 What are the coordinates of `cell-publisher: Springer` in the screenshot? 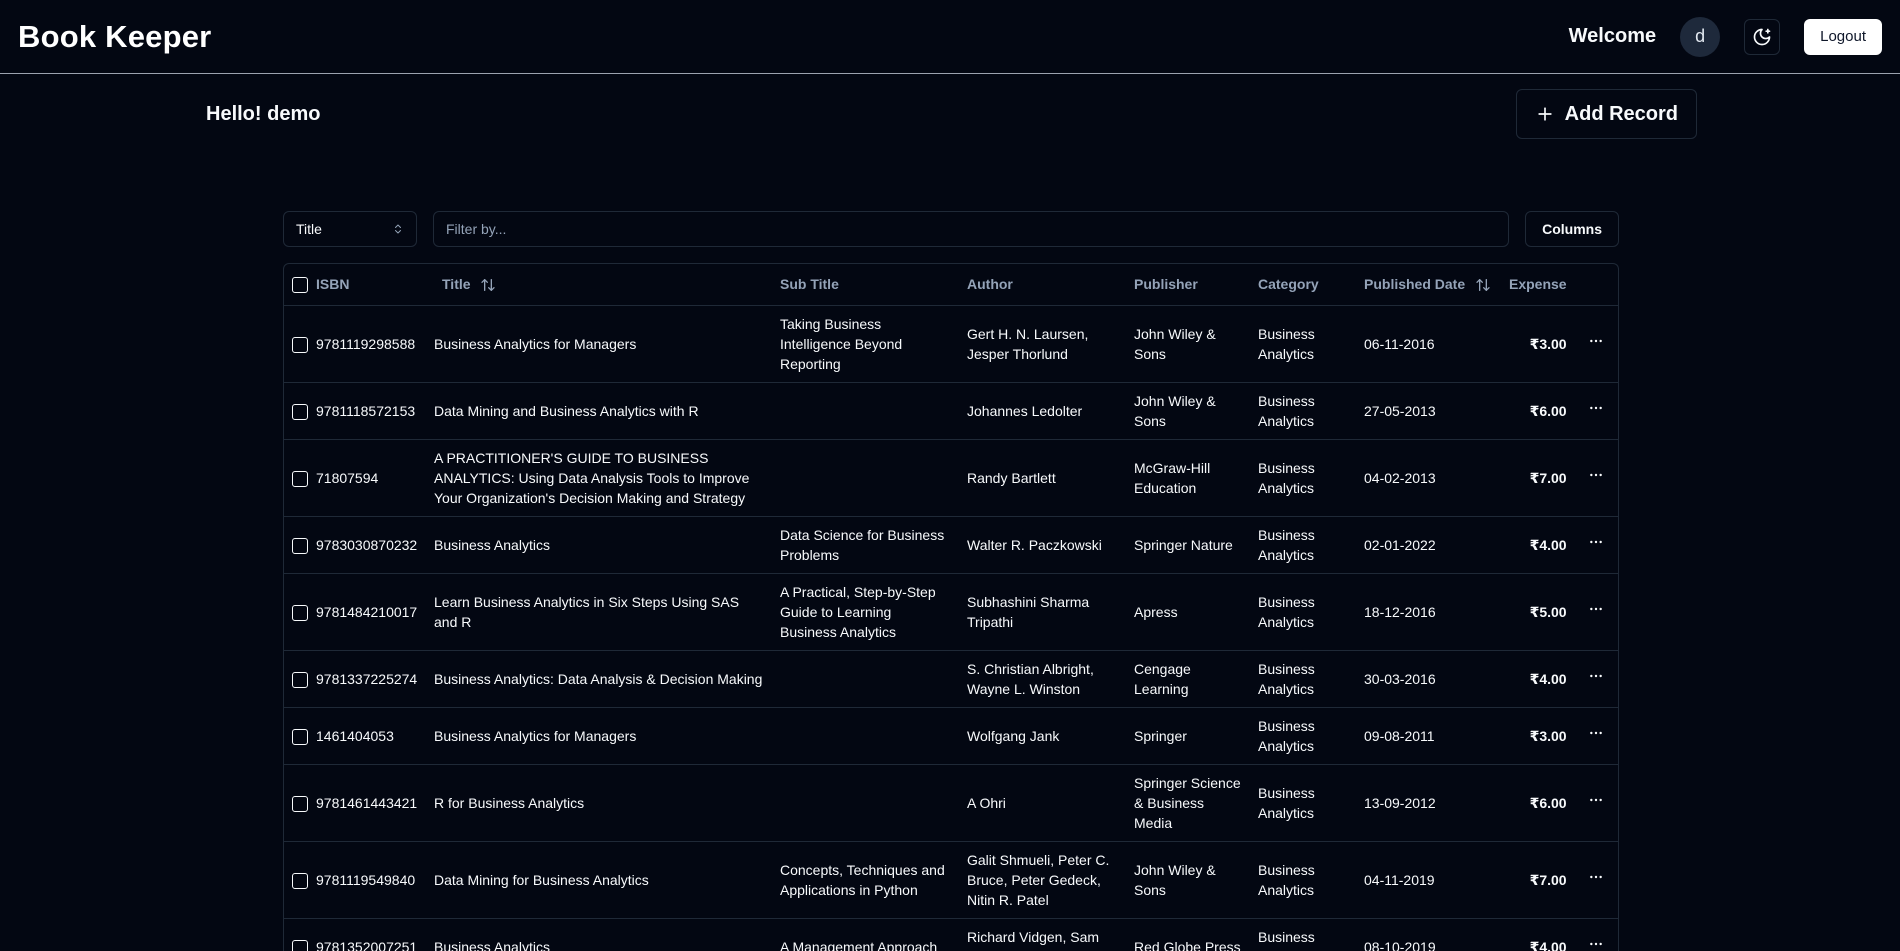 It's located at (1188, 736).